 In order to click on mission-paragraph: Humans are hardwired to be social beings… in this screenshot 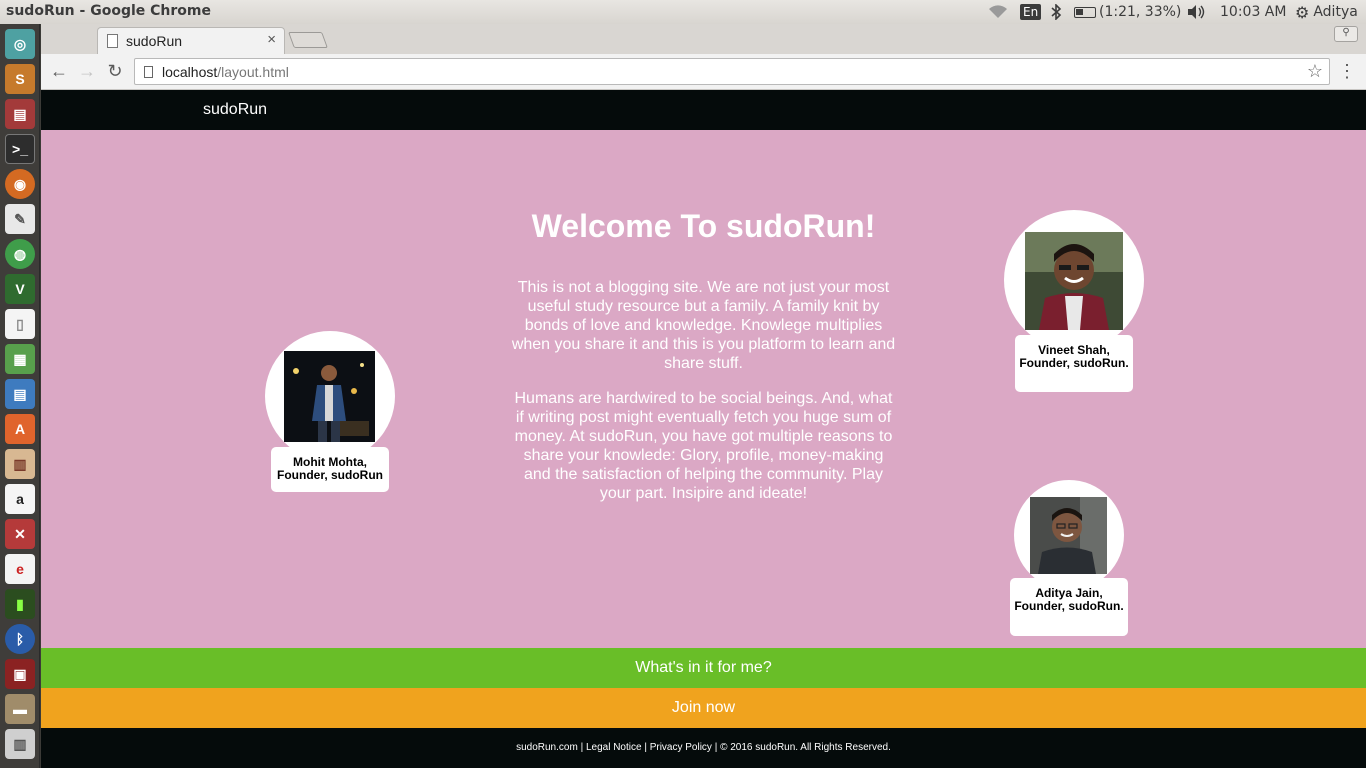, I will do `click(703, 446)`.